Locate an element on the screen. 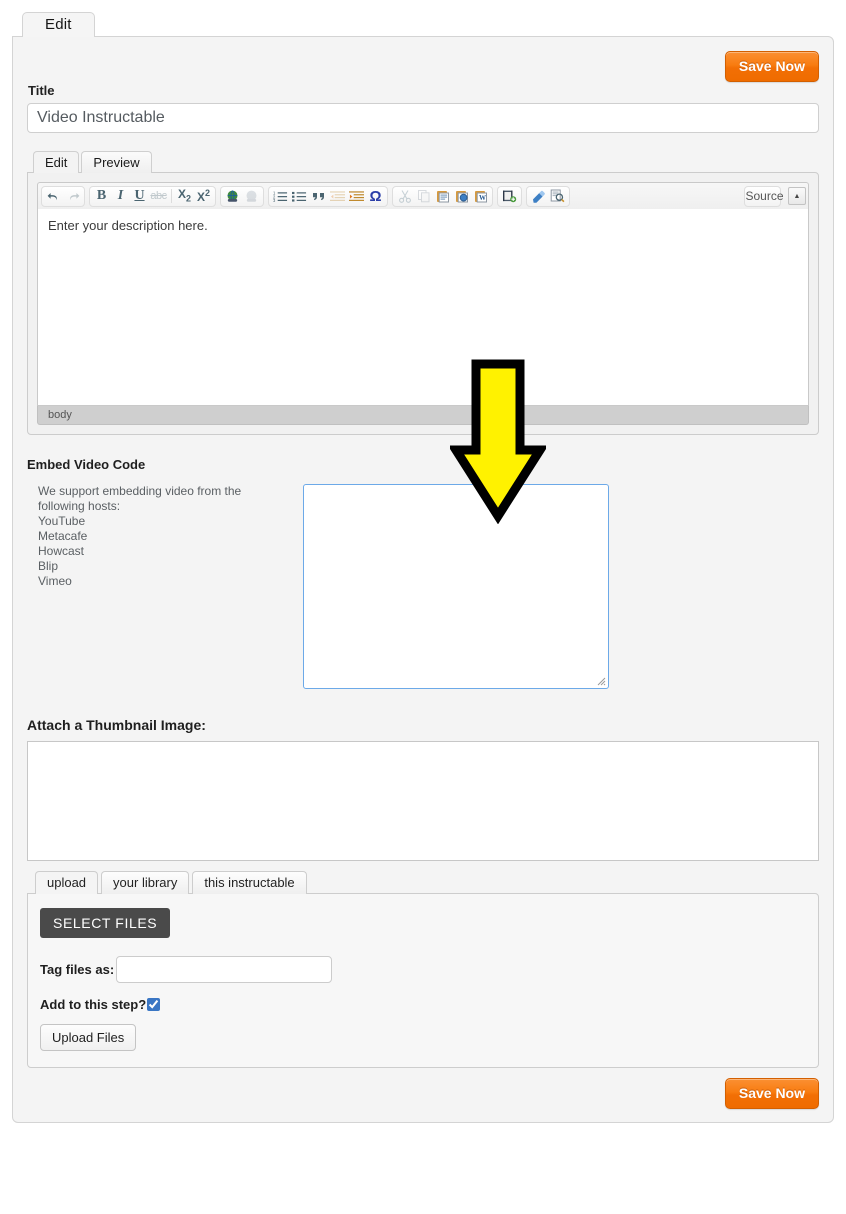  upload-tab-your-library-label: your library is located at coordinates (145, 882).